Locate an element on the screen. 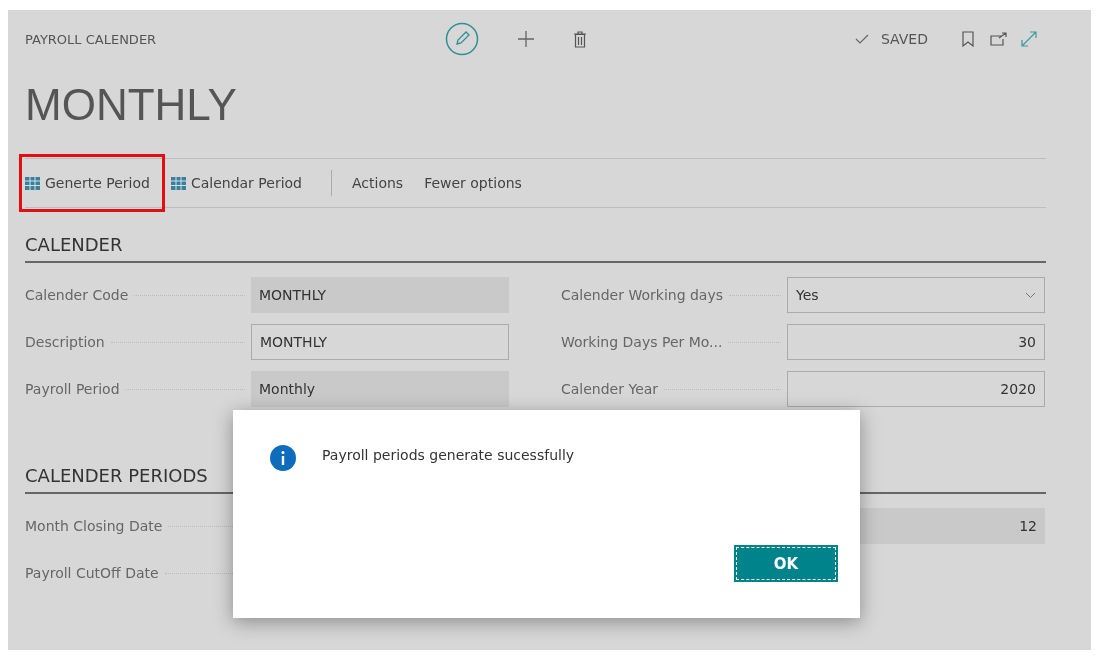 This screenshot has width=1097, height=662. page-caption: PAYROLL CALENDER is located at coordinates (91, 39).